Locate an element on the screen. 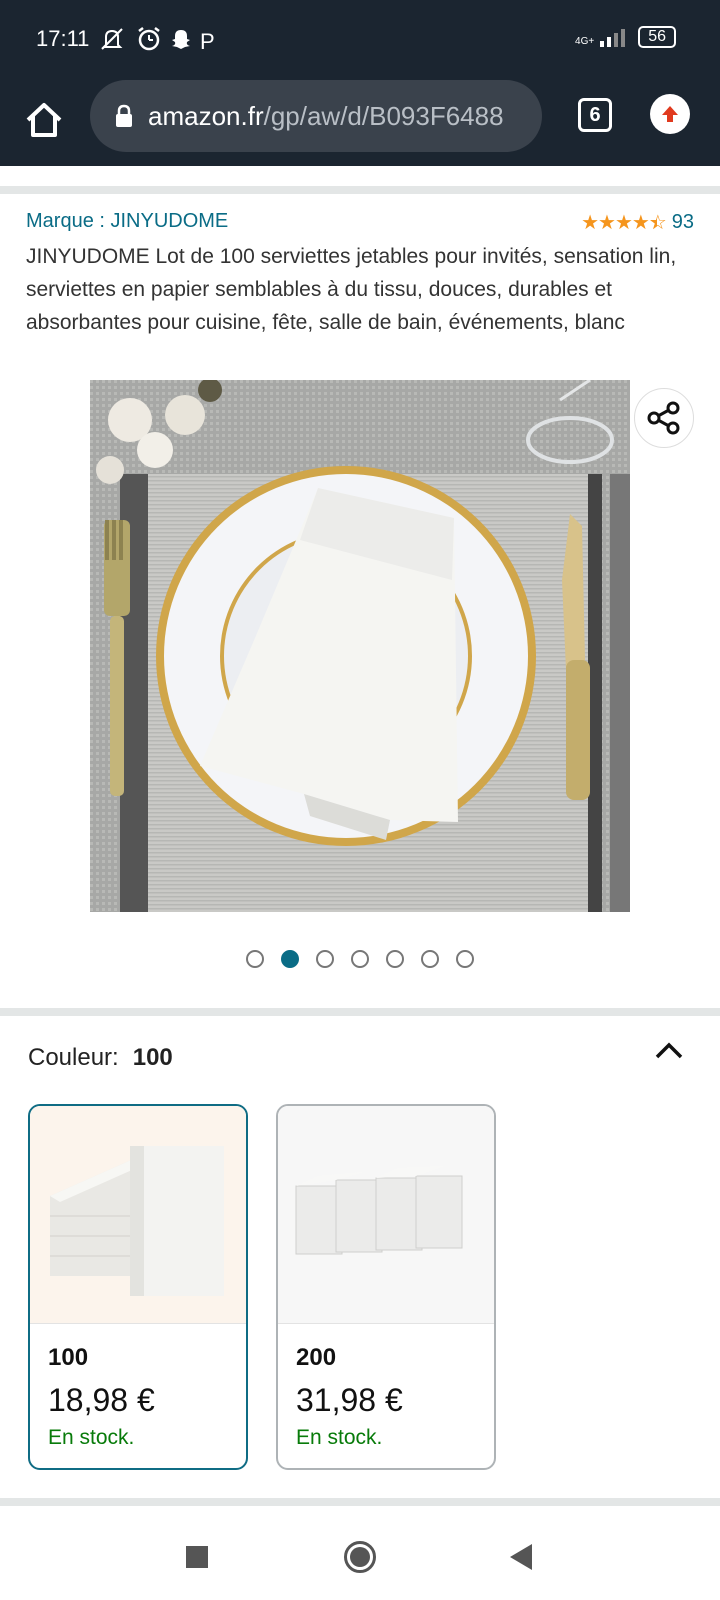  url-text: amazon.fr/gp/aw/d/B093F6488 is located at coordinates (326, 116).